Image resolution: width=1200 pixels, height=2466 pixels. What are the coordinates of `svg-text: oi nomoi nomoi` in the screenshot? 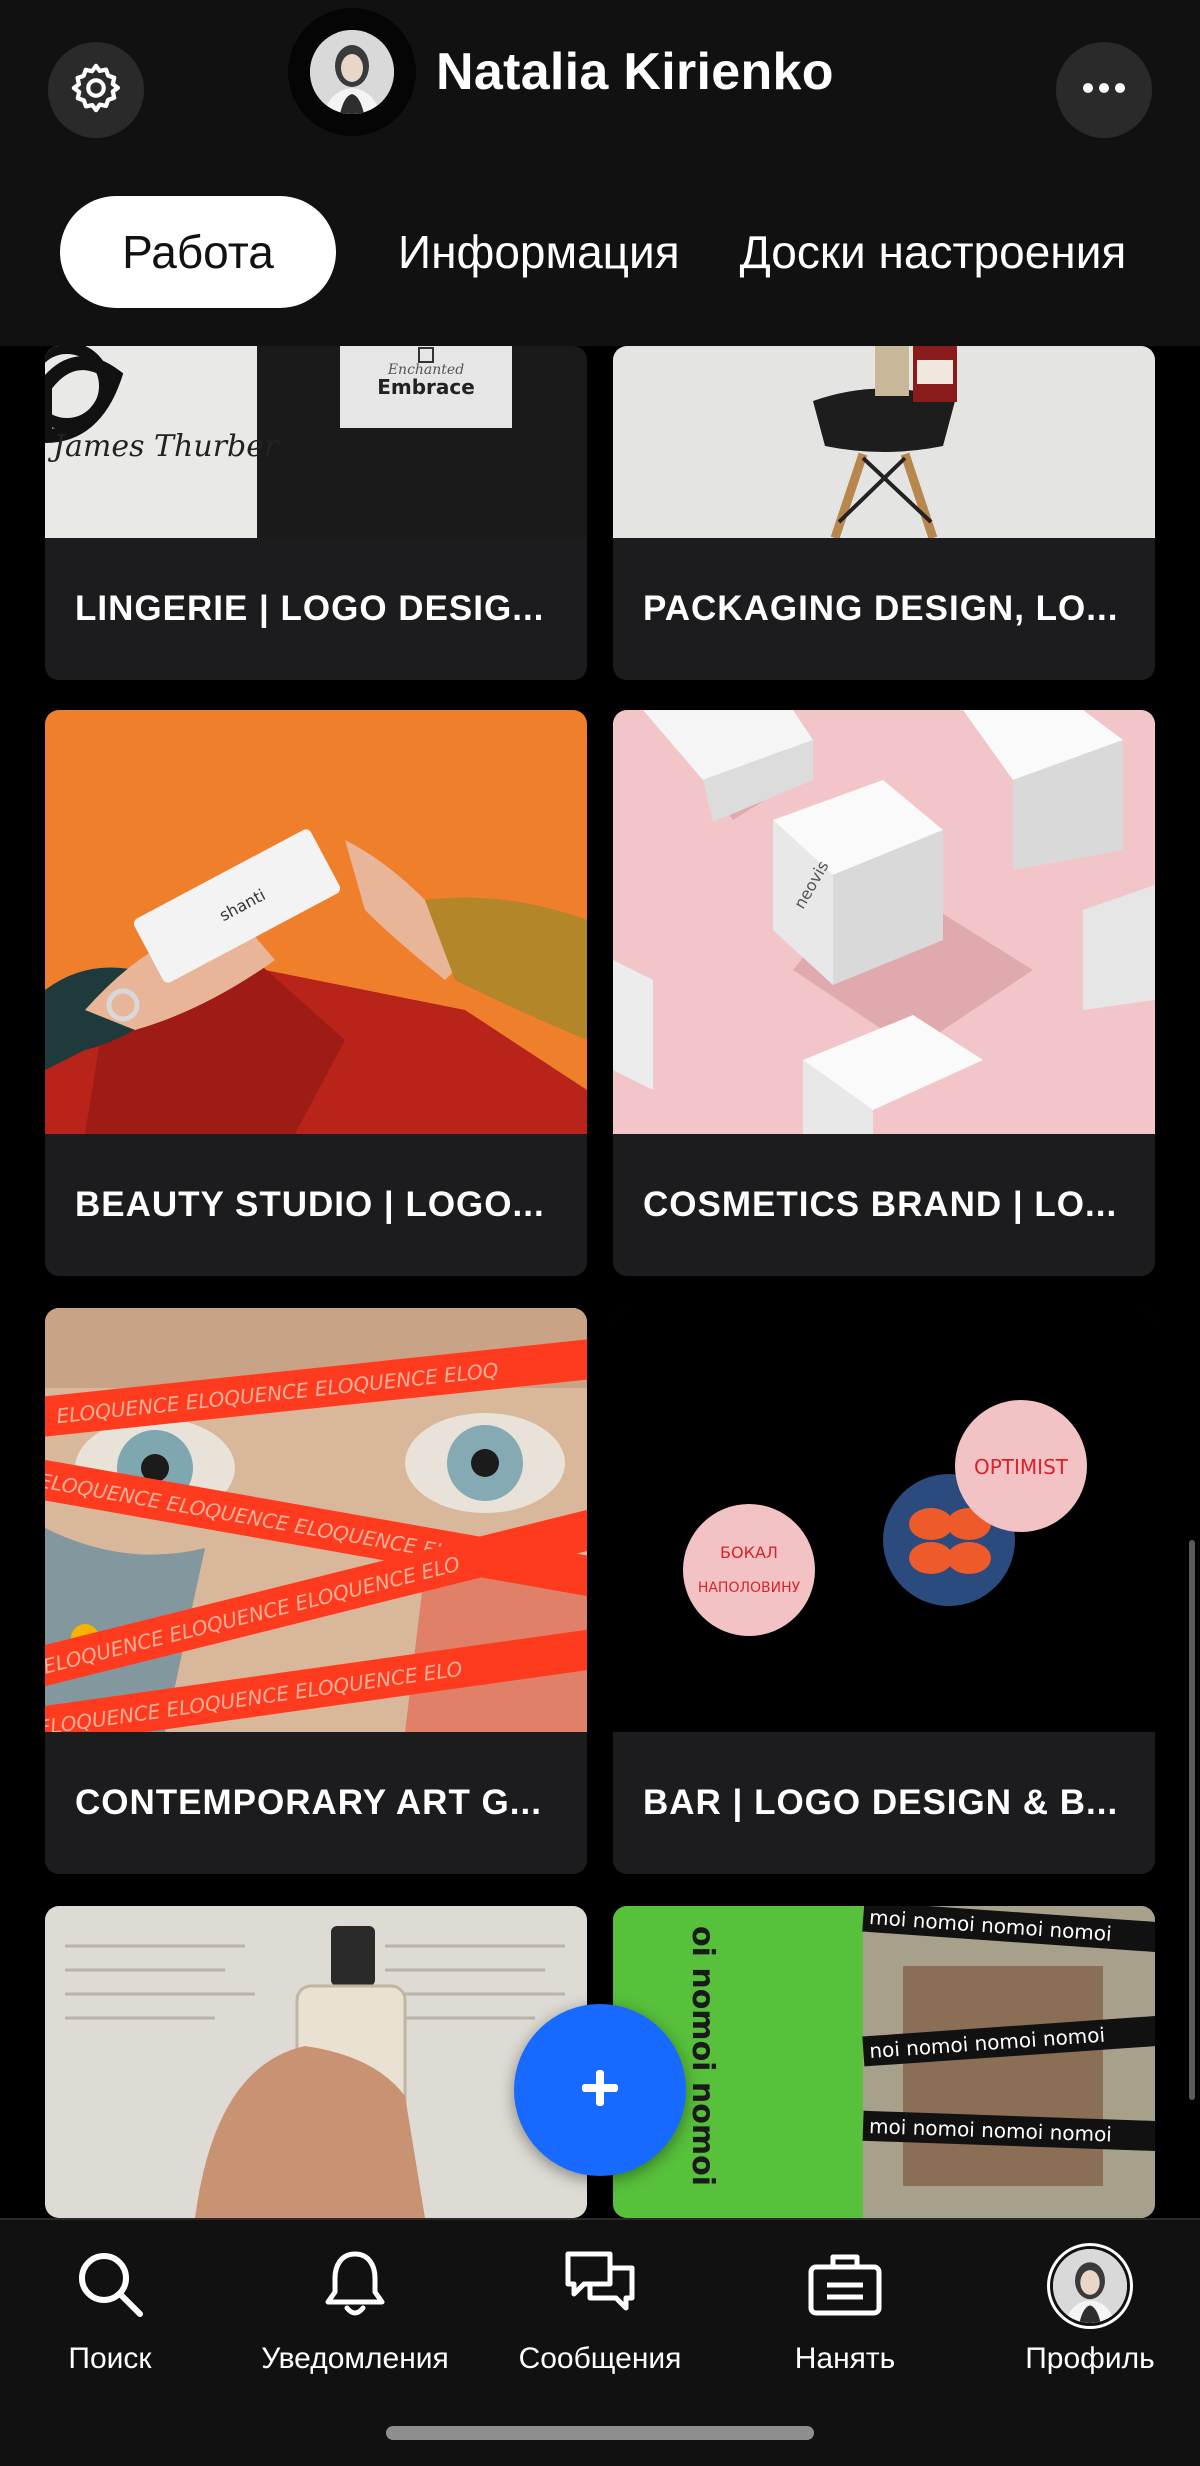 It's located at (702, 2056).